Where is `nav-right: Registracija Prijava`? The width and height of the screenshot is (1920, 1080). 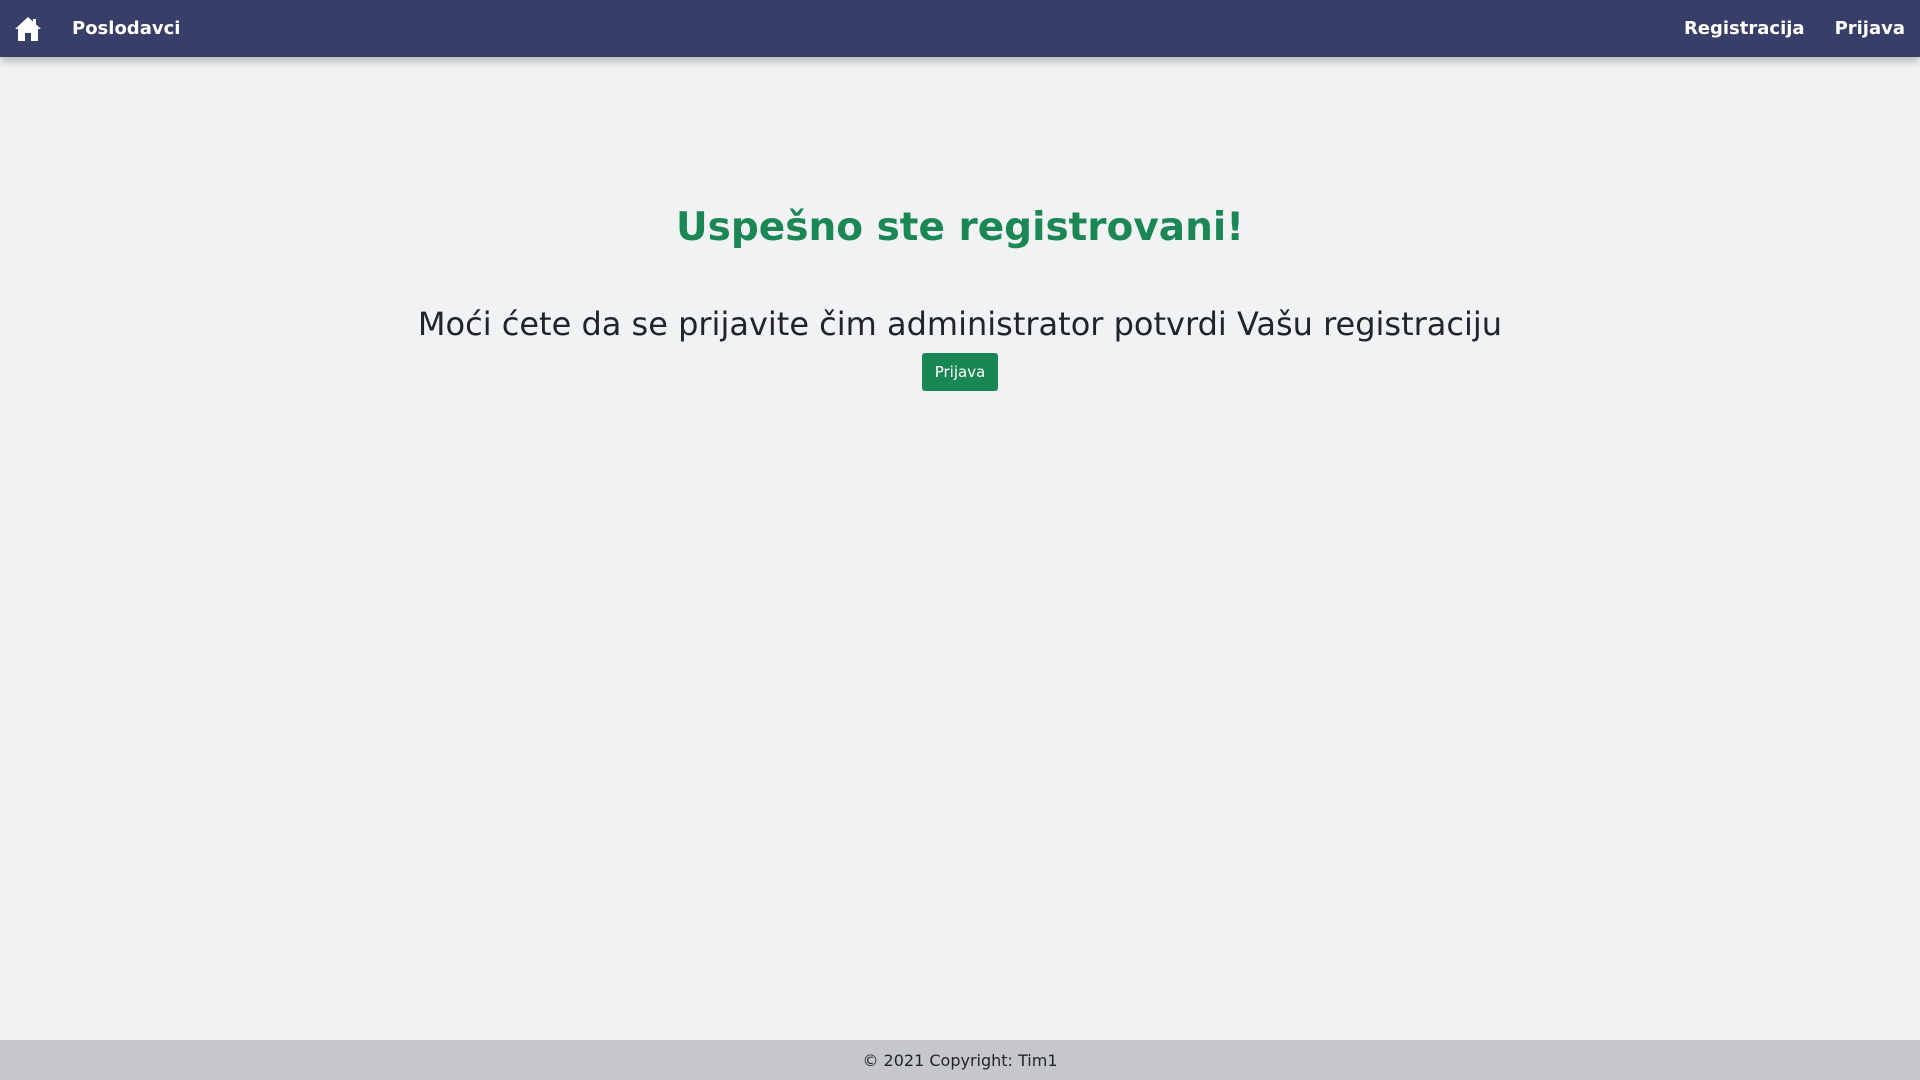
nav-right: Registracija Prijava is located at coordinates (1779, 28).